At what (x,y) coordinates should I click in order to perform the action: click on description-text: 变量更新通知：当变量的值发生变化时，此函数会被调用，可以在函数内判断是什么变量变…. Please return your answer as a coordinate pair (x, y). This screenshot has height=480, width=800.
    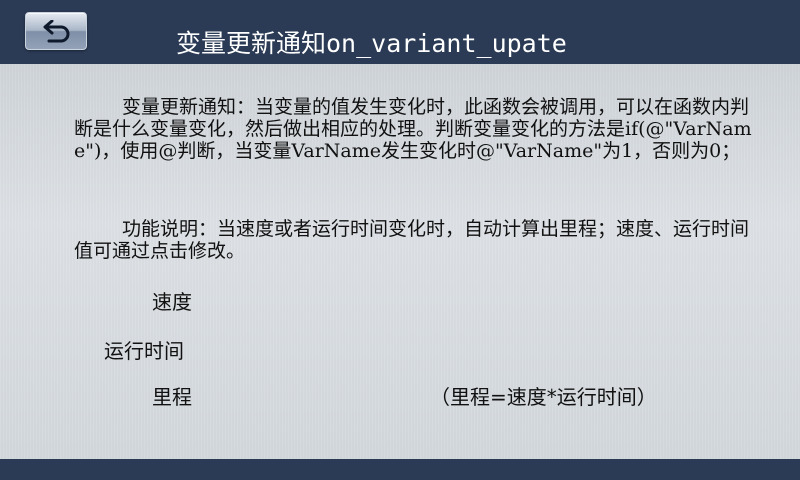
    Looking at the image, I should click on (413, 129).